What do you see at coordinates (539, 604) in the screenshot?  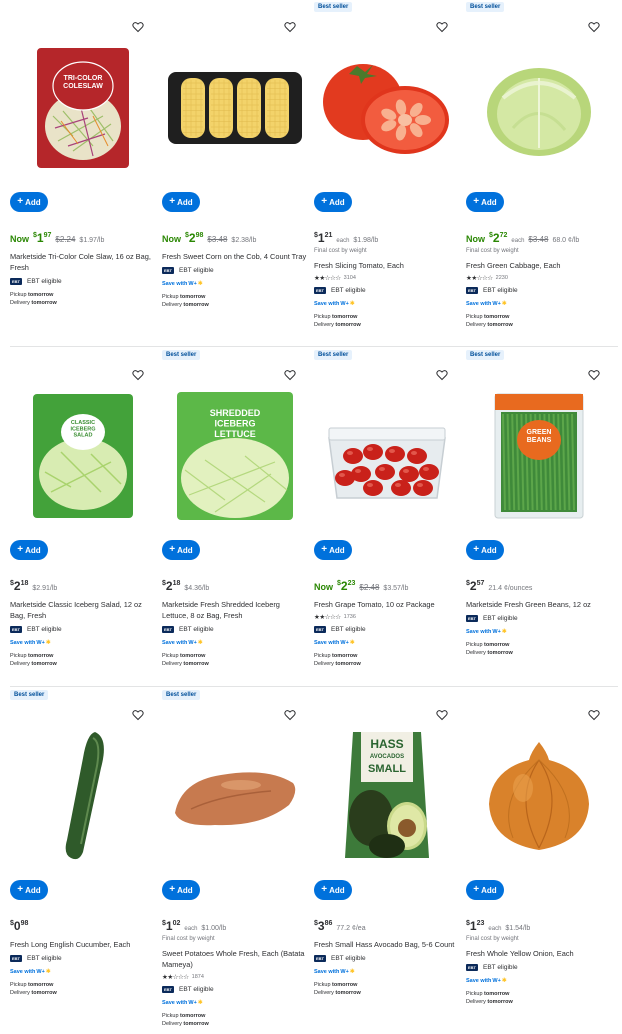 I see `product-title: Marketside Fresh Green Beans, 12 oz` at bounding box center [539, 604].